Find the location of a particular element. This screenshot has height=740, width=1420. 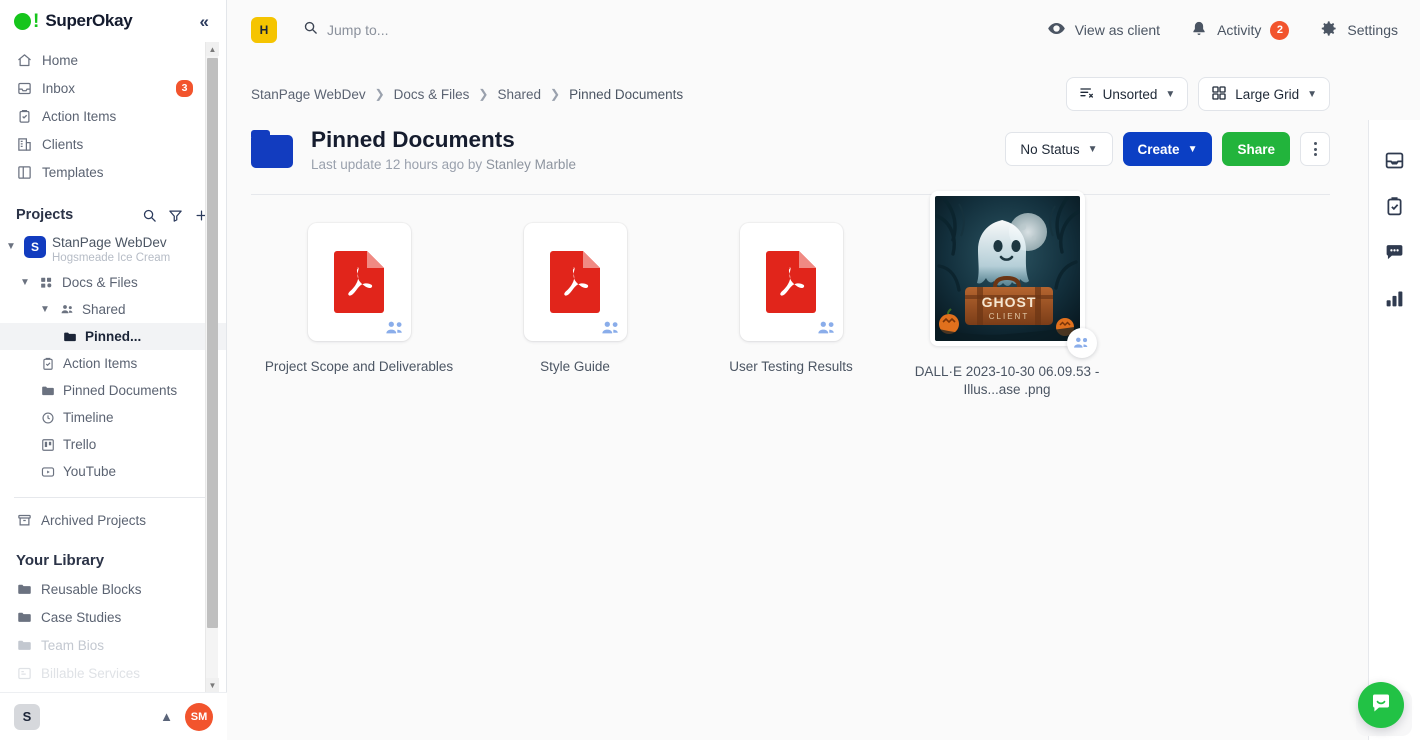

settings-button: Settings is located at coordinates (1358, 30).